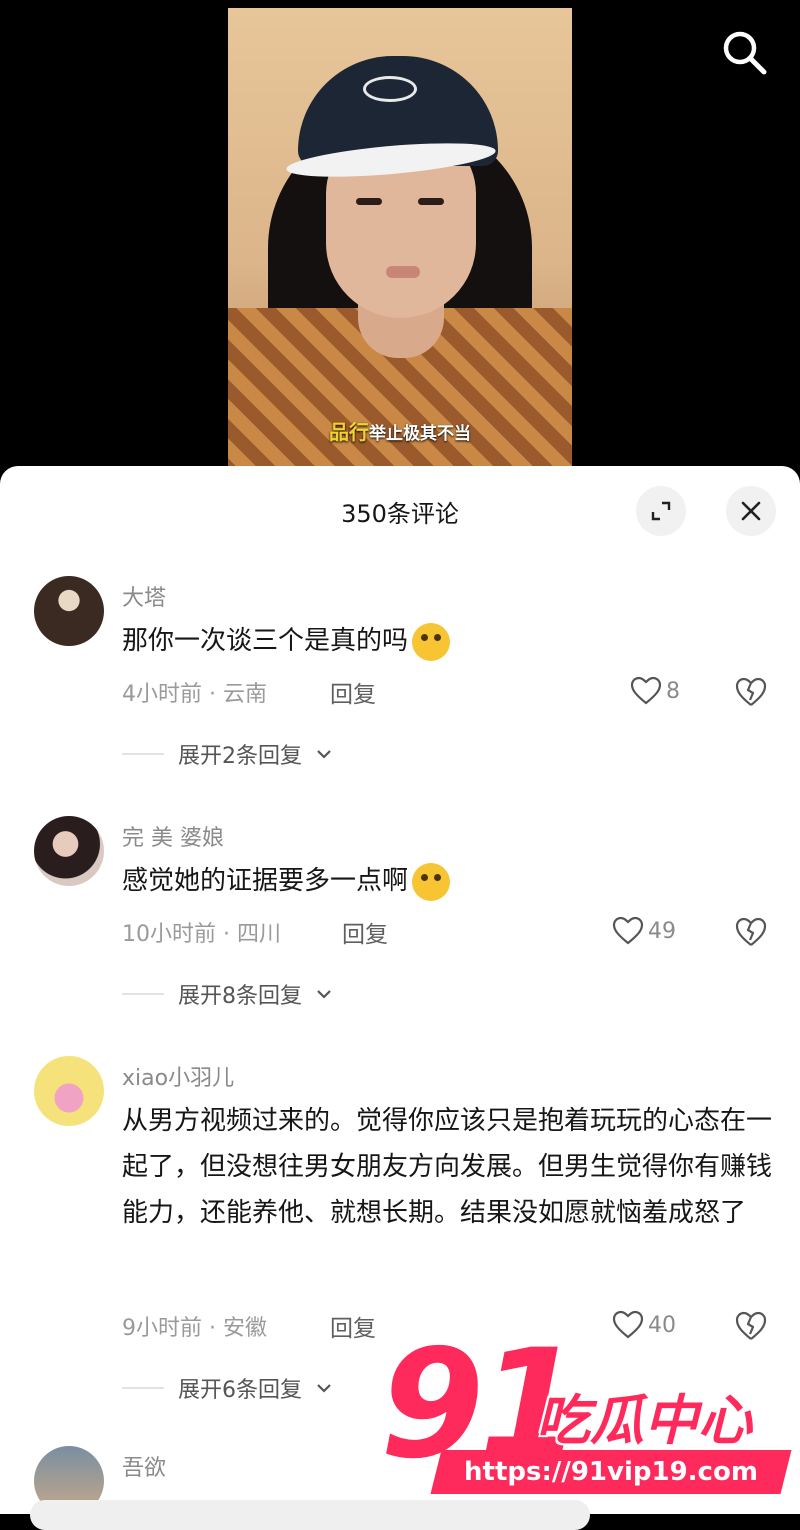 Image resolution: width=800 pixels, height=1530 pixels. Describe the element at coordinates (662, 1325) in the screenshot. I see `like-count: 40` at that location.